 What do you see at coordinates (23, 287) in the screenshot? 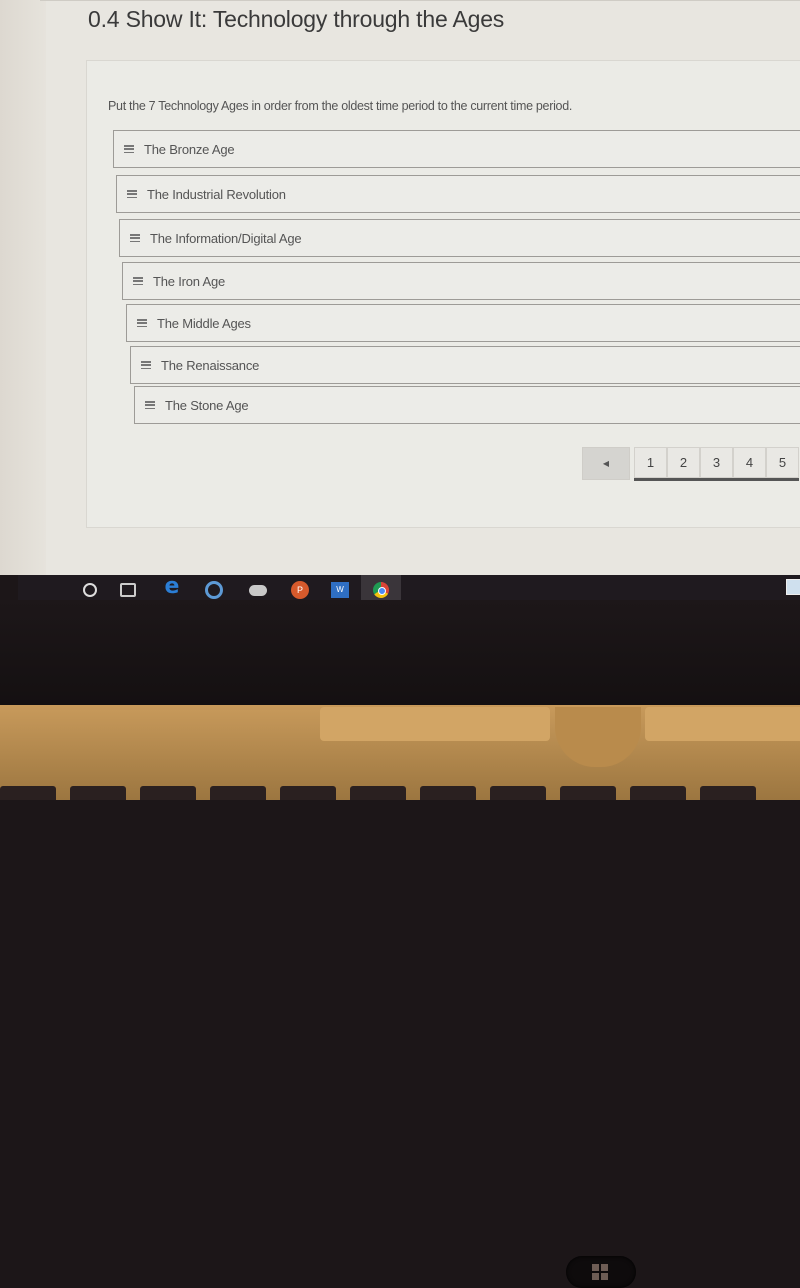
I see `screen-glare` at bounding box center [23, 287].